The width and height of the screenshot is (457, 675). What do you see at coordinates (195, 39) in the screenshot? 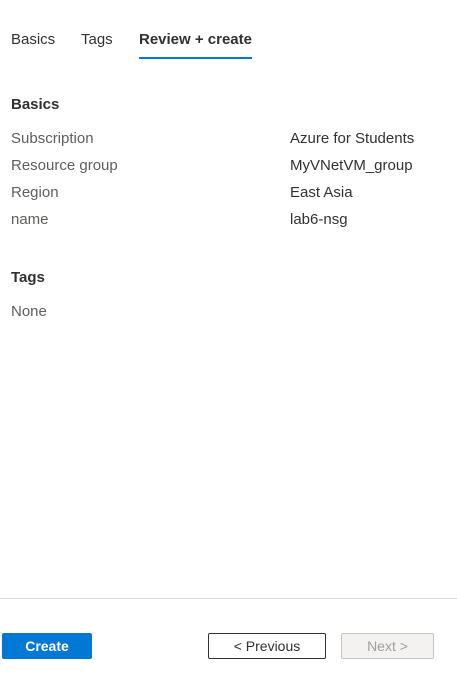
I see `tab-review-create: Review + create` at bounding box center [195, 39].